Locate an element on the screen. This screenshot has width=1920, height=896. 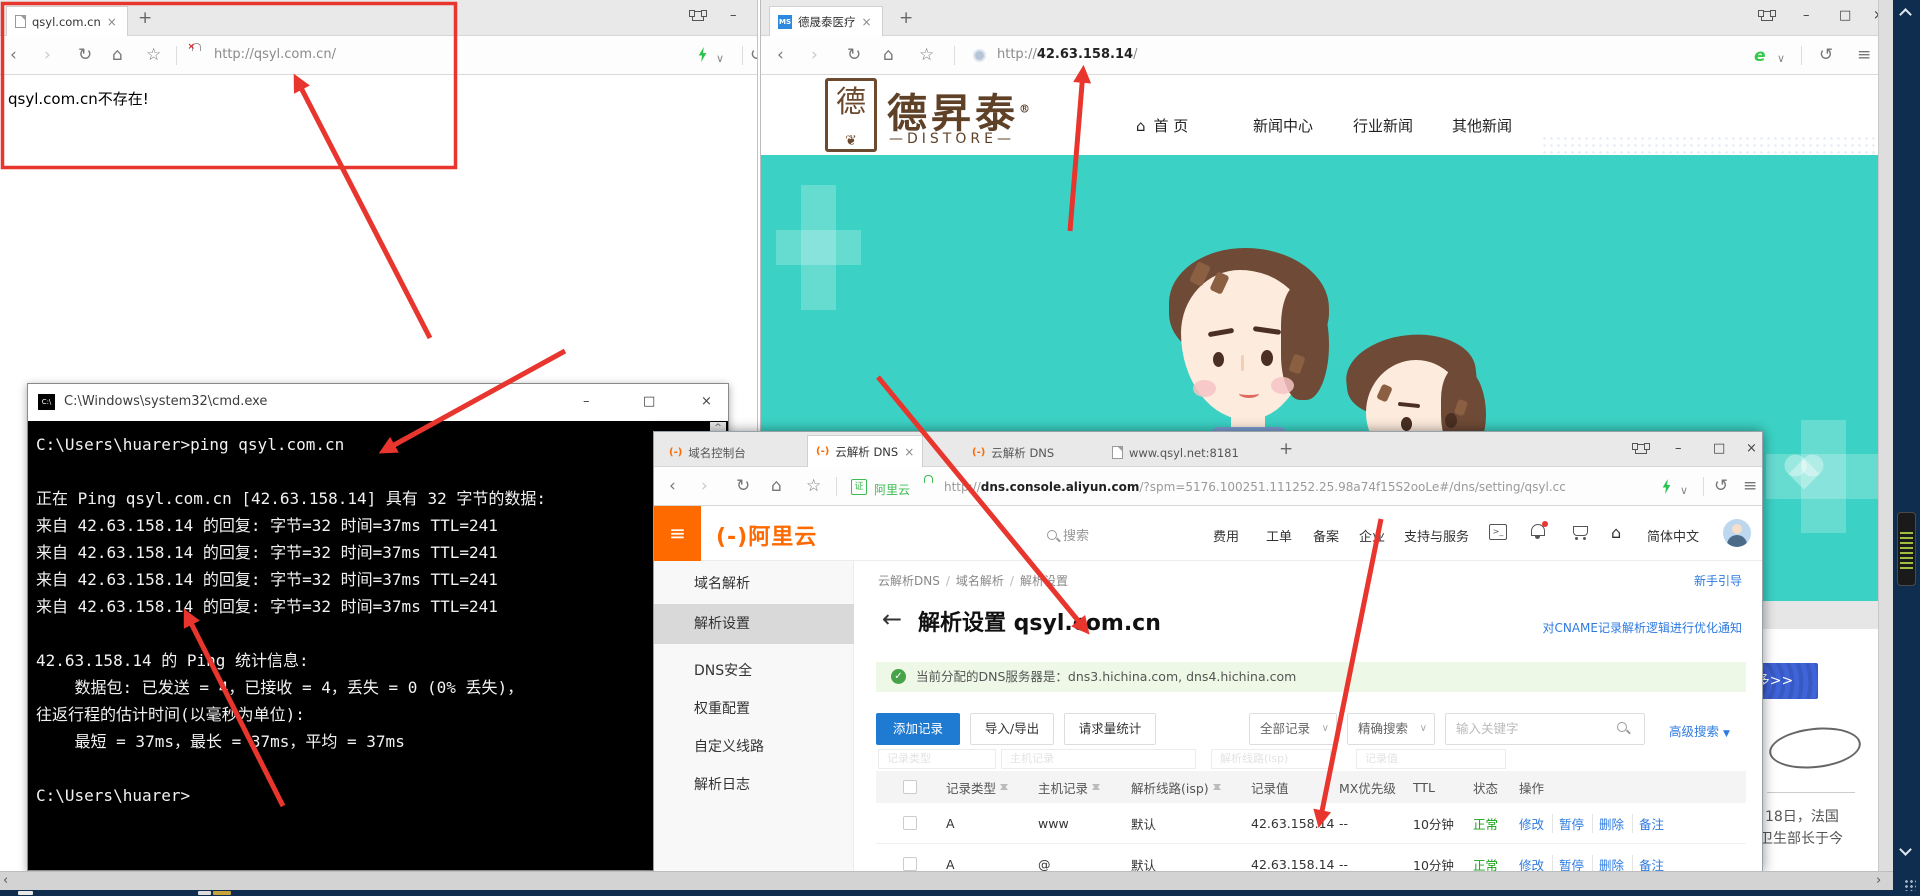
guide-link: 新手引导 is located at coordinates (1718, 580).